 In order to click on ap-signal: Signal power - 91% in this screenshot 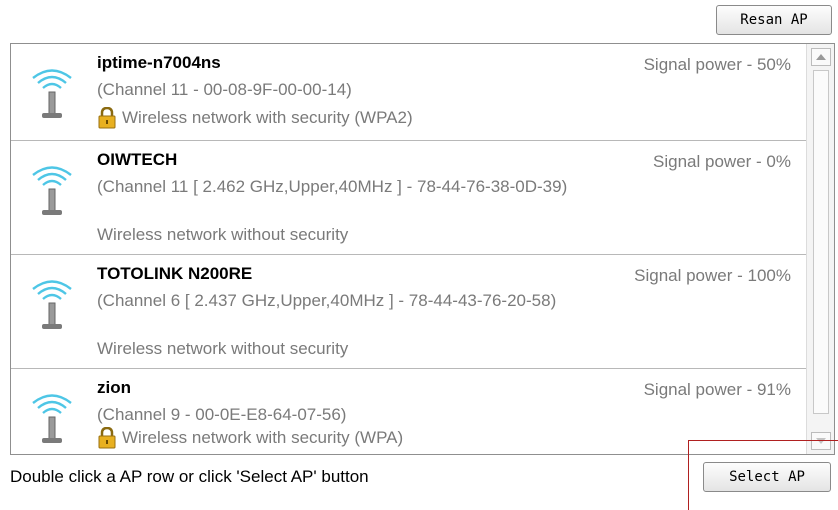, I will do `click(717, 389)`.